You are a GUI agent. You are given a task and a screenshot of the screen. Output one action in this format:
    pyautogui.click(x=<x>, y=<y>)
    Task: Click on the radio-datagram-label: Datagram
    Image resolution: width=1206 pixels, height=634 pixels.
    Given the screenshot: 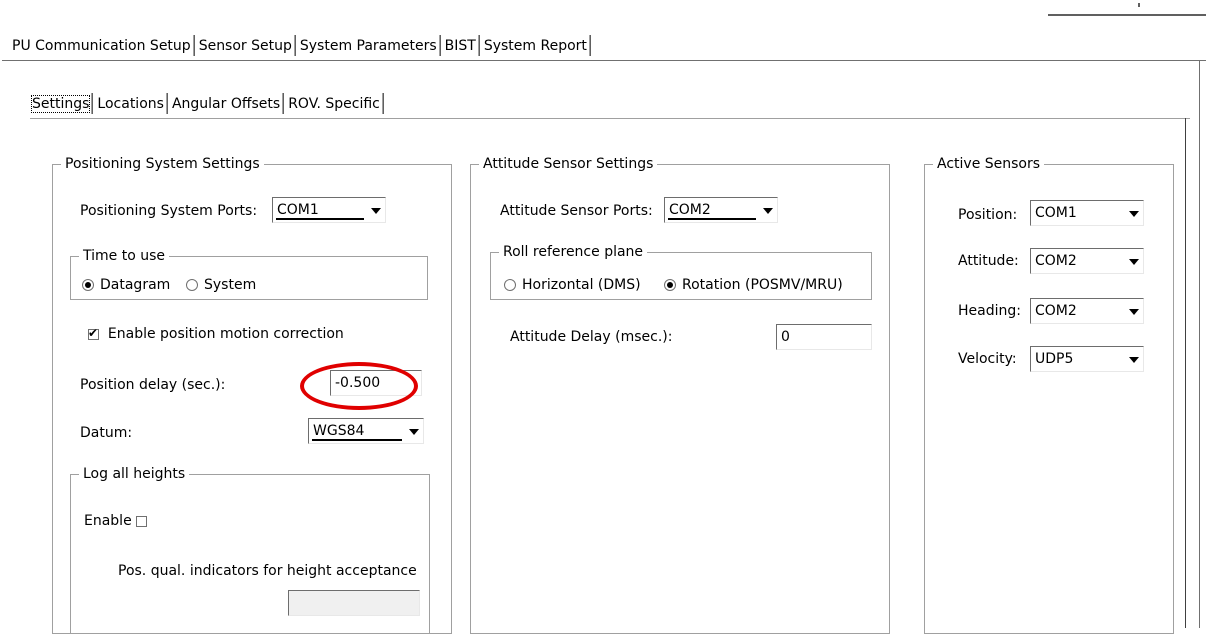 What is the action you would take?
    pyautogui.click(x=135, y=285)
    